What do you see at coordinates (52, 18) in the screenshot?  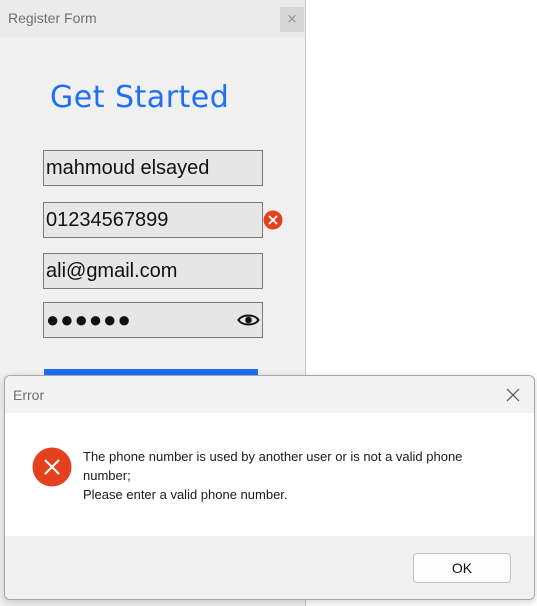 I see `window-title: Register Form` at bounding box center [52, 18].